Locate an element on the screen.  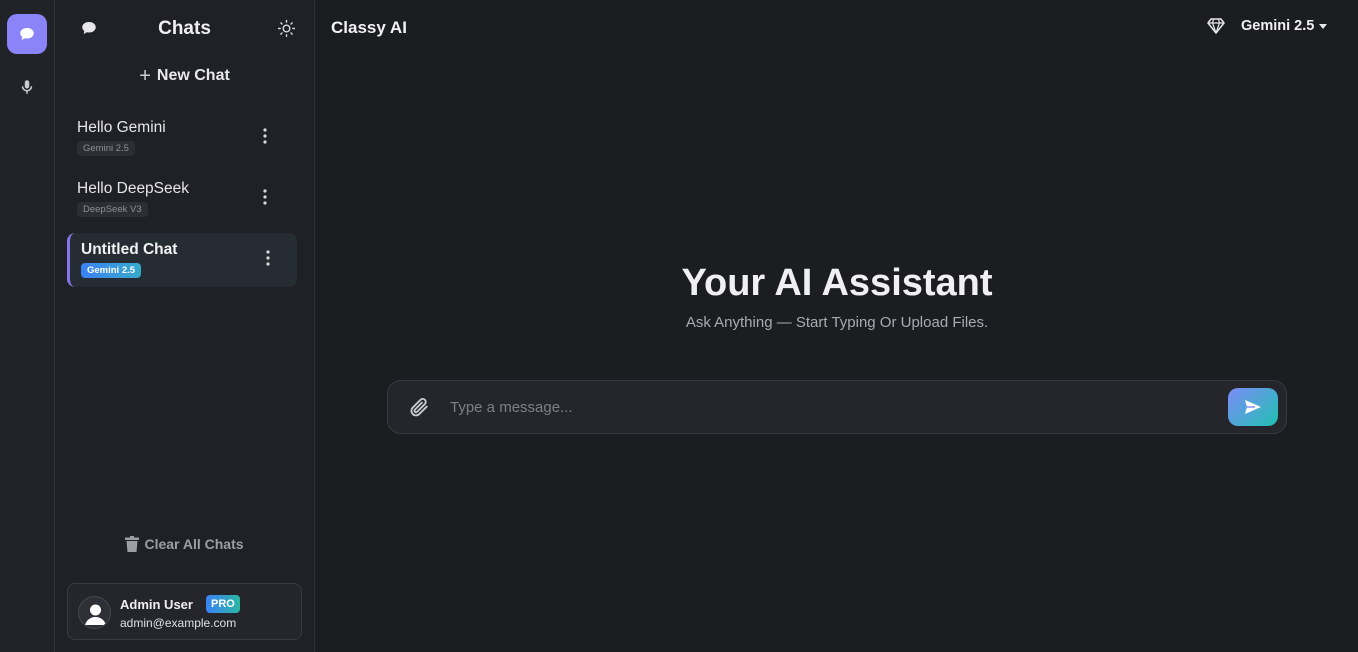
app-title: Classy AI is located at coordinates (369, 27).